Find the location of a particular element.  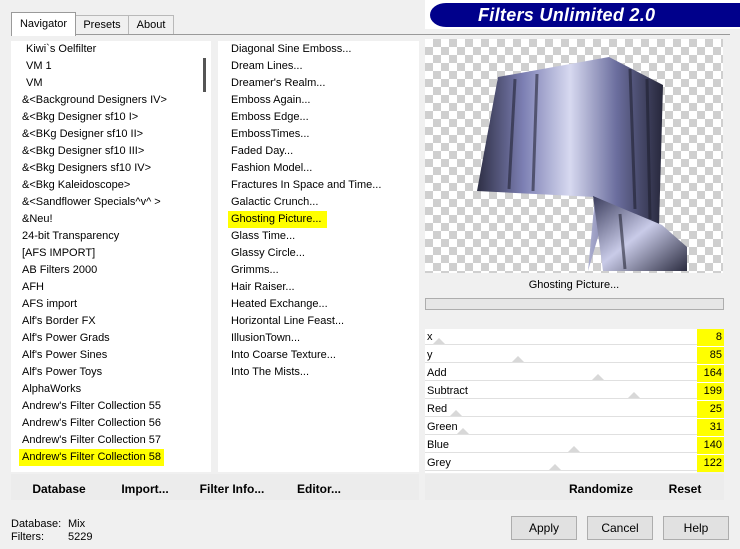

slider-label: Add is located at coordinates (437, 373).